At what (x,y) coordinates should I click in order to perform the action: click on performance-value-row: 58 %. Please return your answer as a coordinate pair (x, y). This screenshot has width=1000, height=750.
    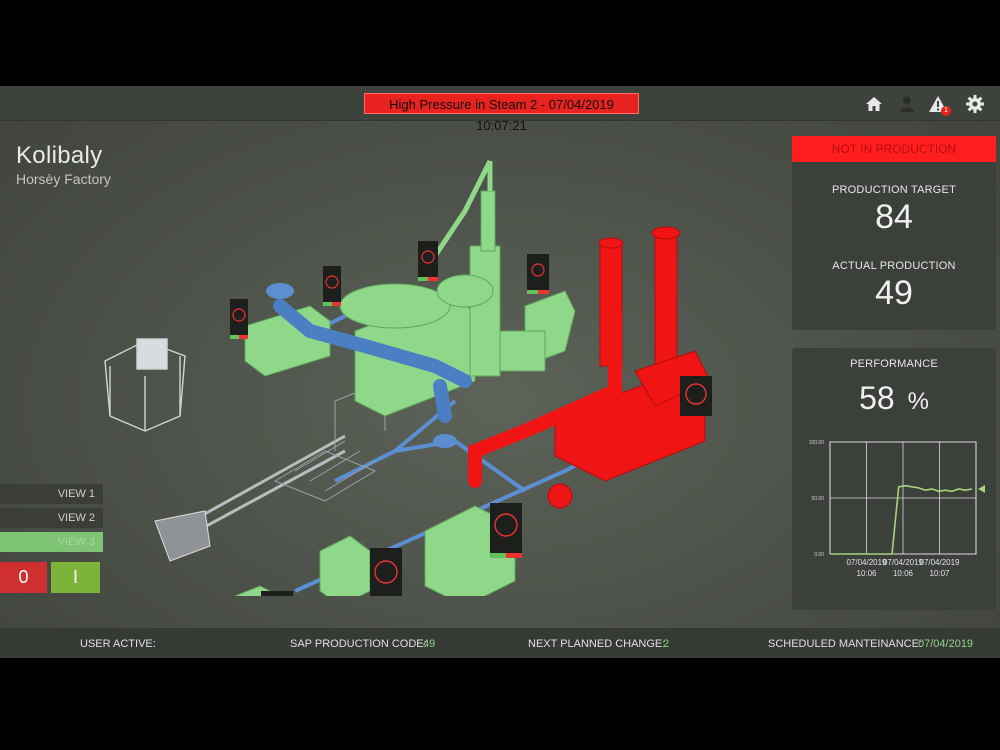
    Looking at the image, I should click on (894, 398).